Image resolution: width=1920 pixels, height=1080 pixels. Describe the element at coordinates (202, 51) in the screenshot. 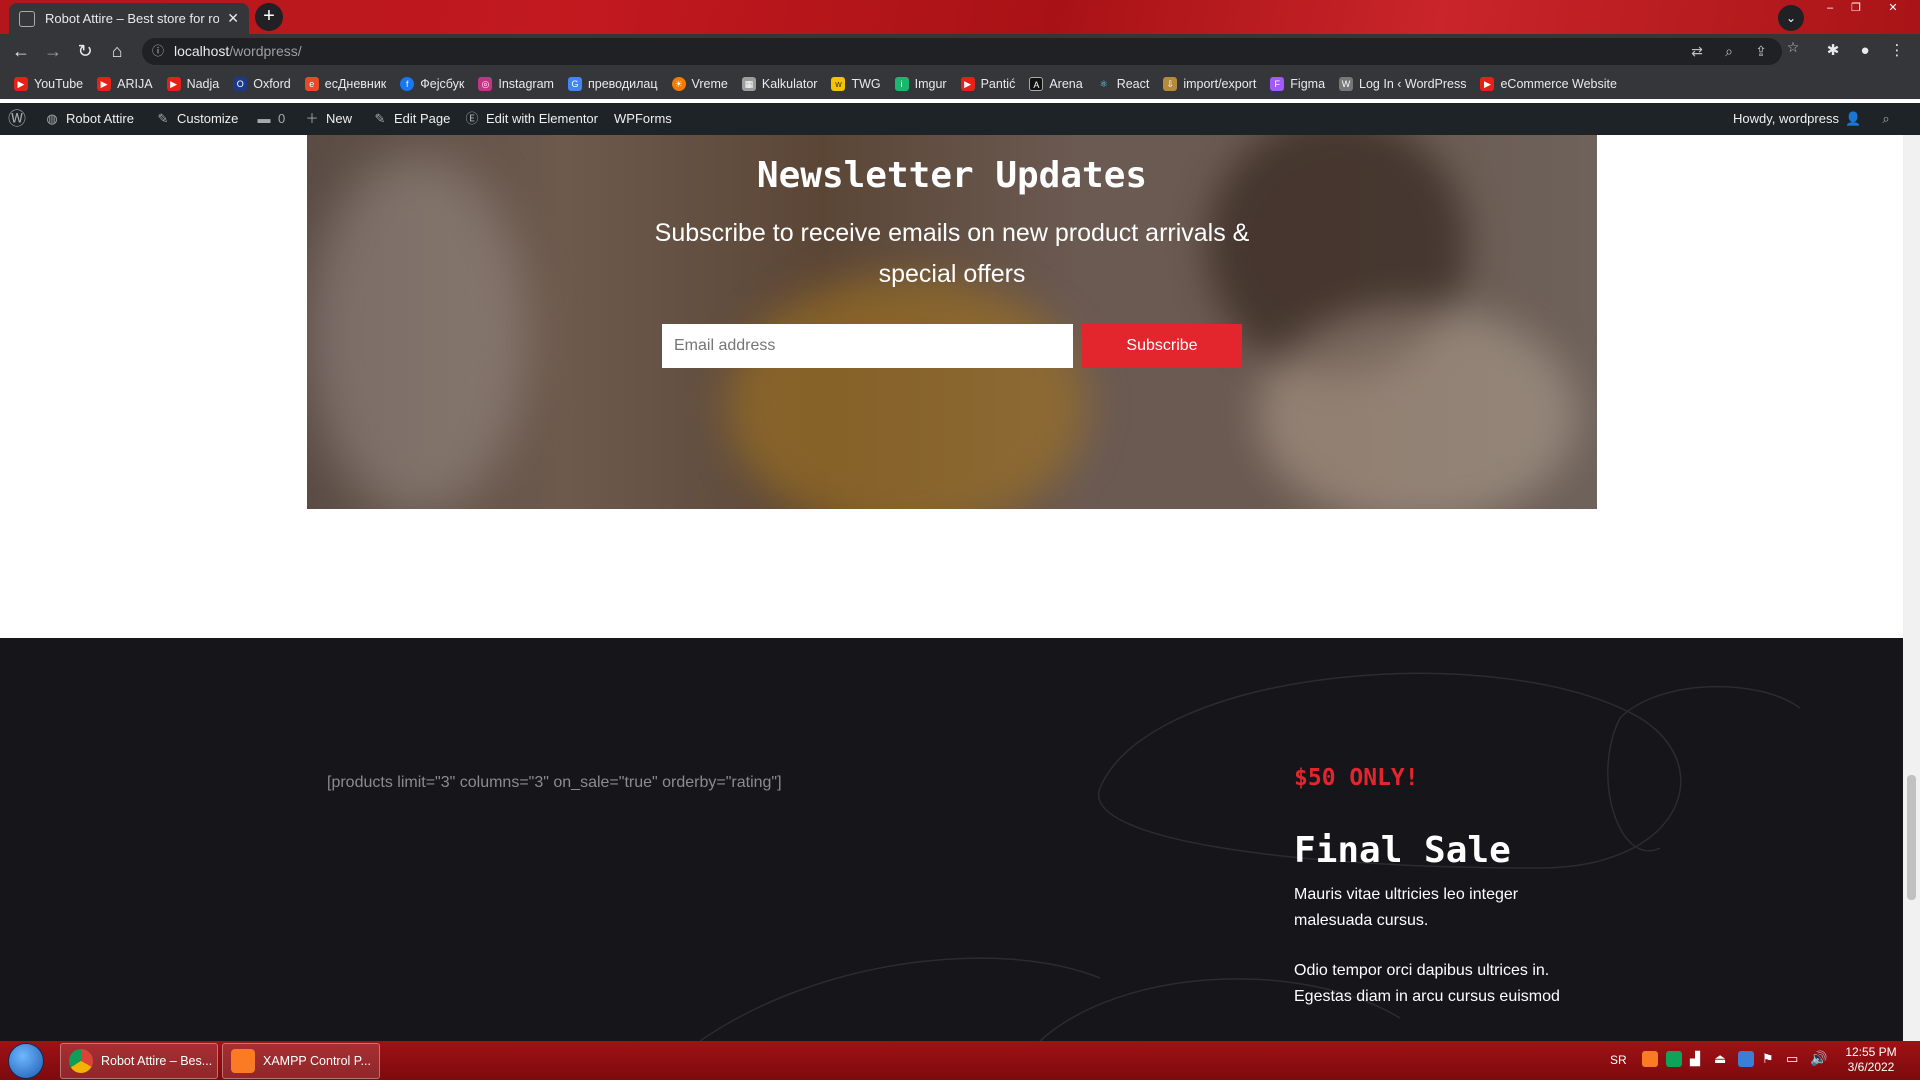

I see `url-host: localhost` at that location.